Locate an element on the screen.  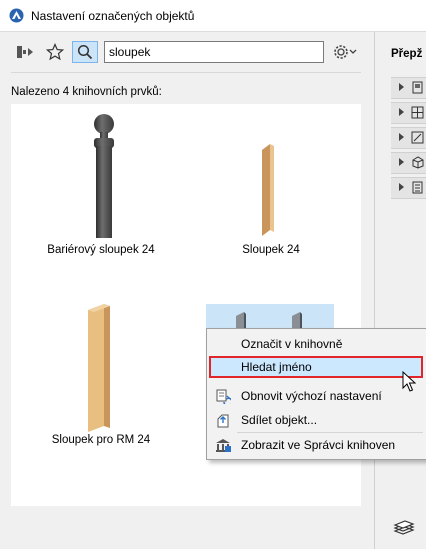
result-count-label: Nalezeno 4 knihovních prvků: is located at coordinates (86, 92).